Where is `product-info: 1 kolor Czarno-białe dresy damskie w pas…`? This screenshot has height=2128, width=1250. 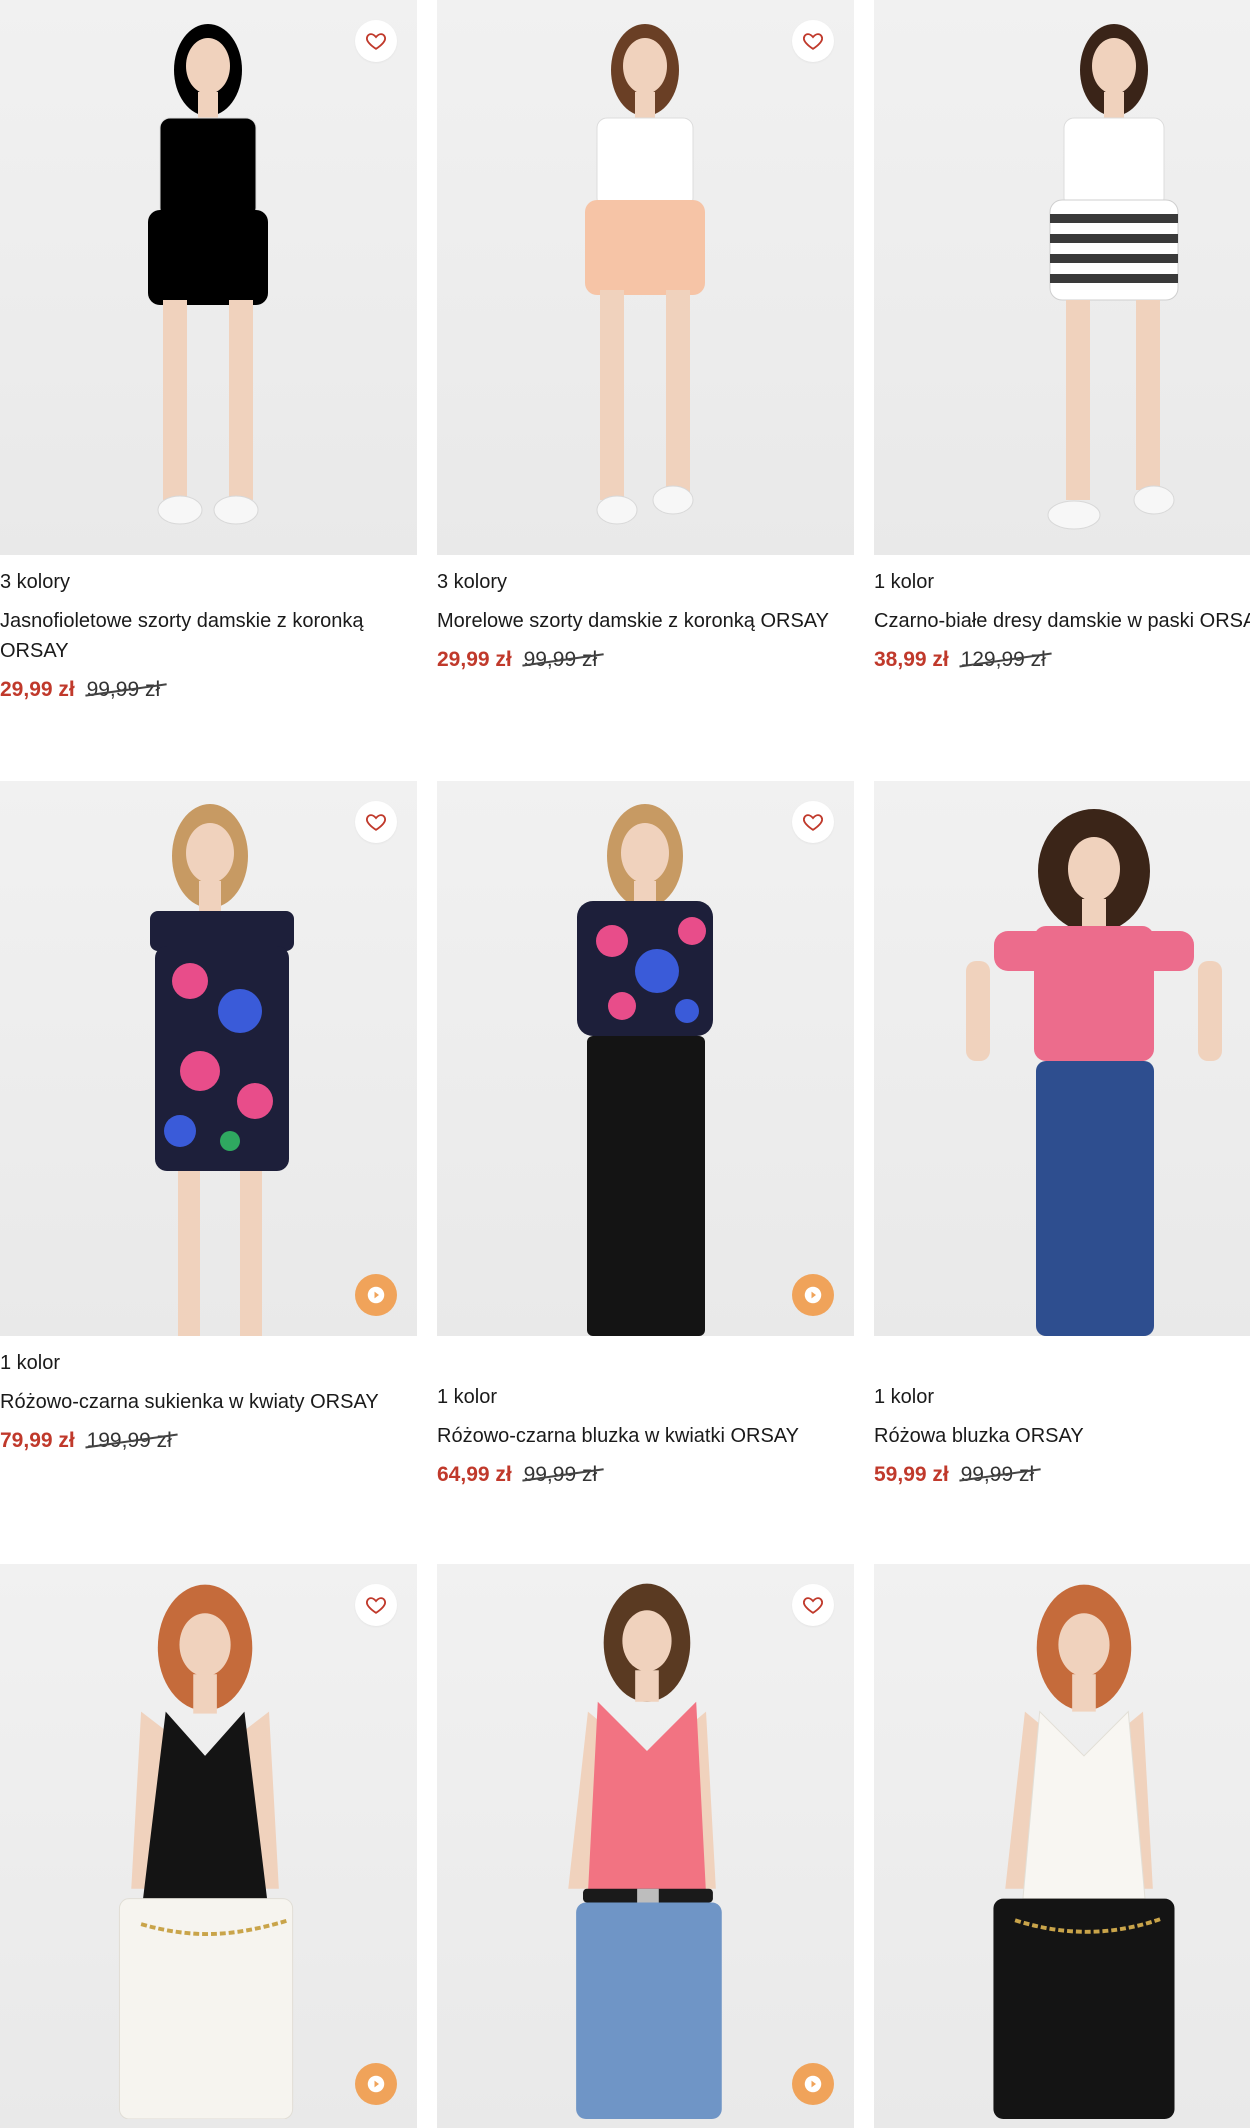 product-info: 1 kolor Czarno-białe dresy damskie w pas… is located at coordinates (1062, 620).